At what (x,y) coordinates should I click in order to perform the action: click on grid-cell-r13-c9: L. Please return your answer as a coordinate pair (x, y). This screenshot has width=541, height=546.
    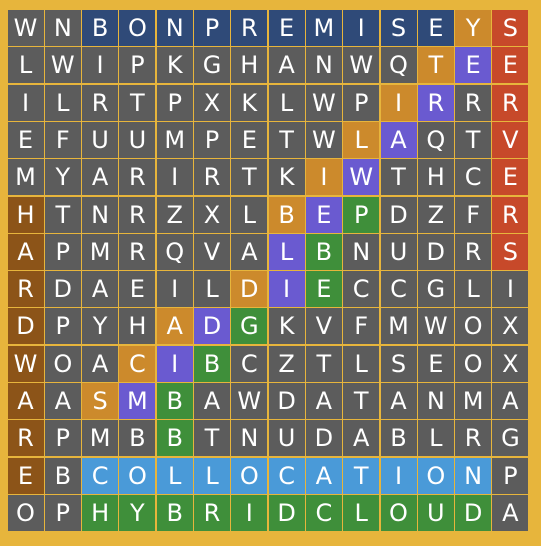
    Looking at the image, I should click on (361, 512).